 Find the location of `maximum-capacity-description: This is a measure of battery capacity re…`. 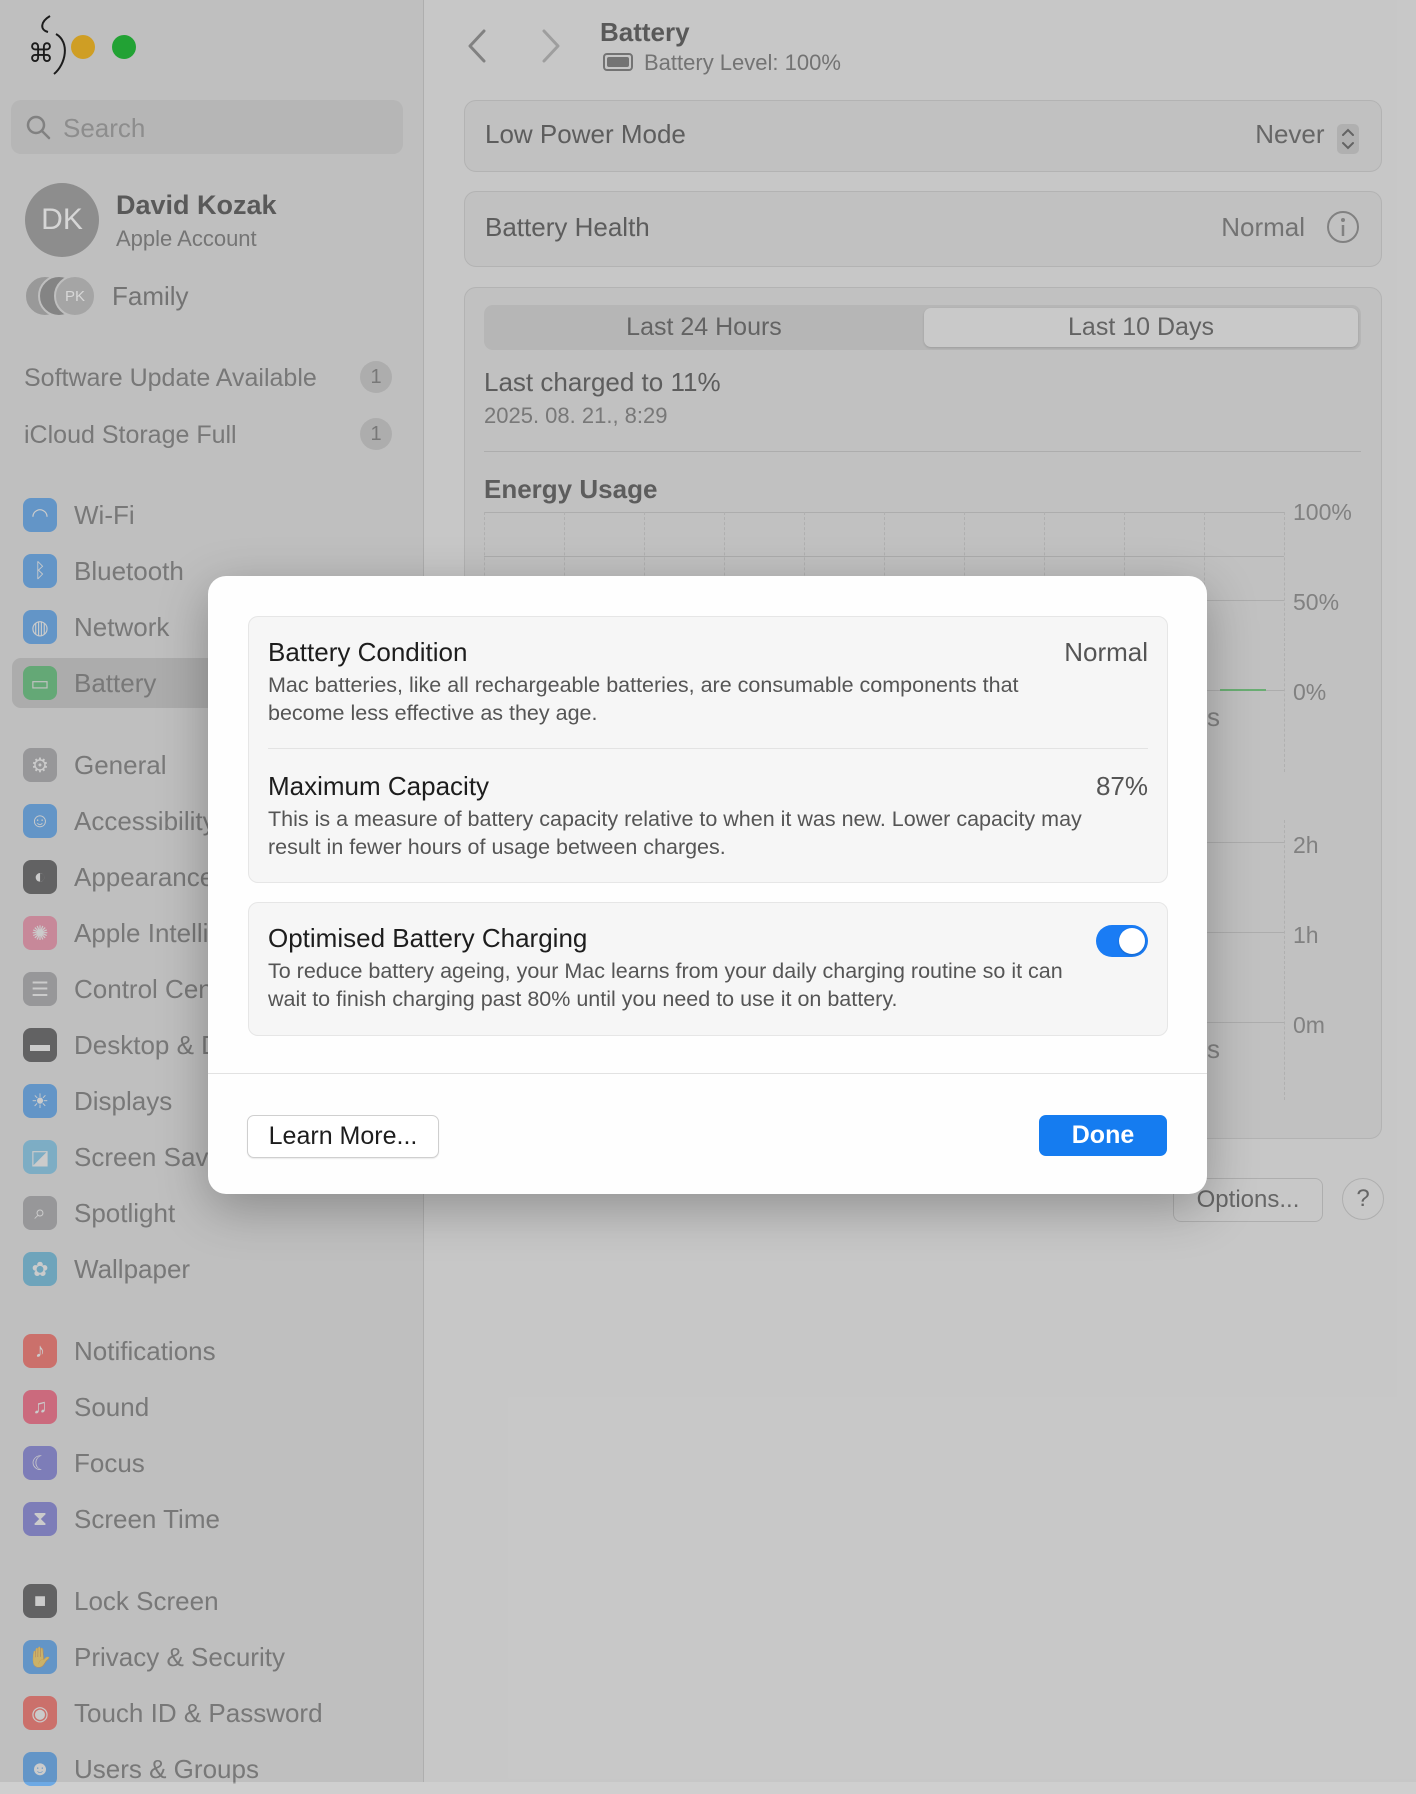

maximum-capacity-description: This is a measure of battery capacity re… is located at coordinates (675, 833).